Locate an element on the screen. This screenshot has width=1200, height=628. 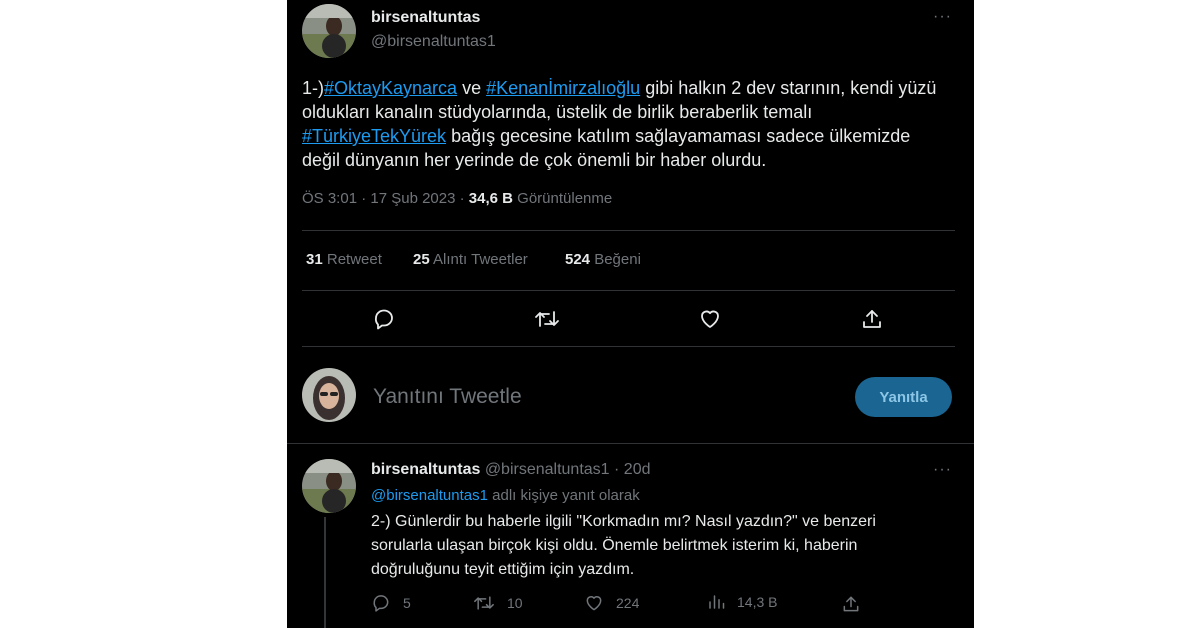
replying-to-suffix: adlı kişiye yanıt olarak is located at coordinates (563, 495).